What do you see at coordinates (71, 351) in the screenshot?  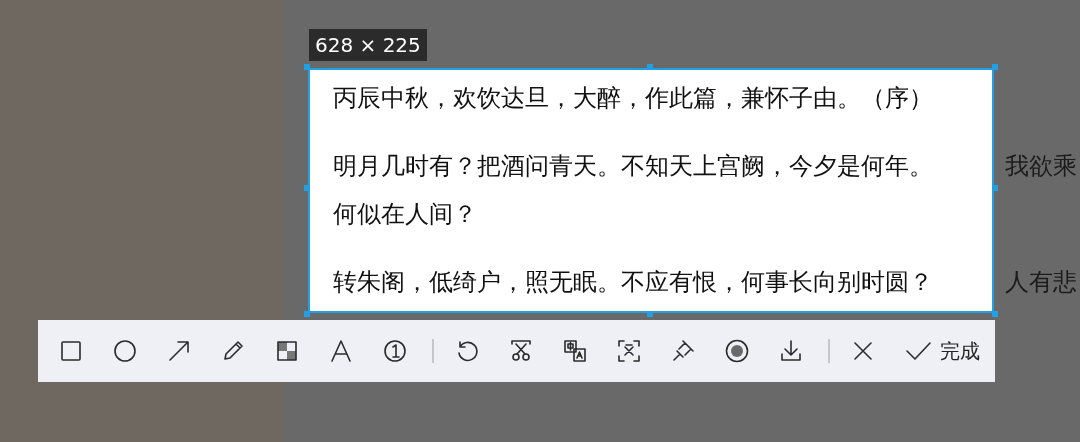 I see `rectangle-icon` at bounding box center [71, 351].